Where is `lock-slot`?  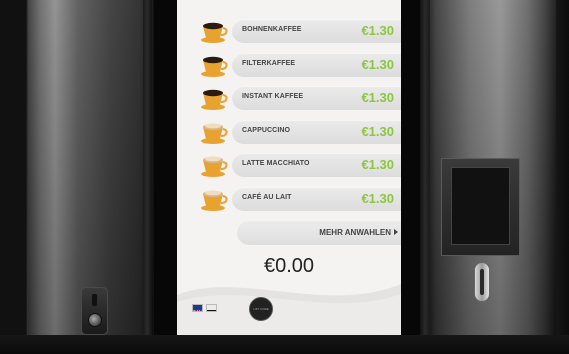 lock-slot is located at coordinates (94, 300).